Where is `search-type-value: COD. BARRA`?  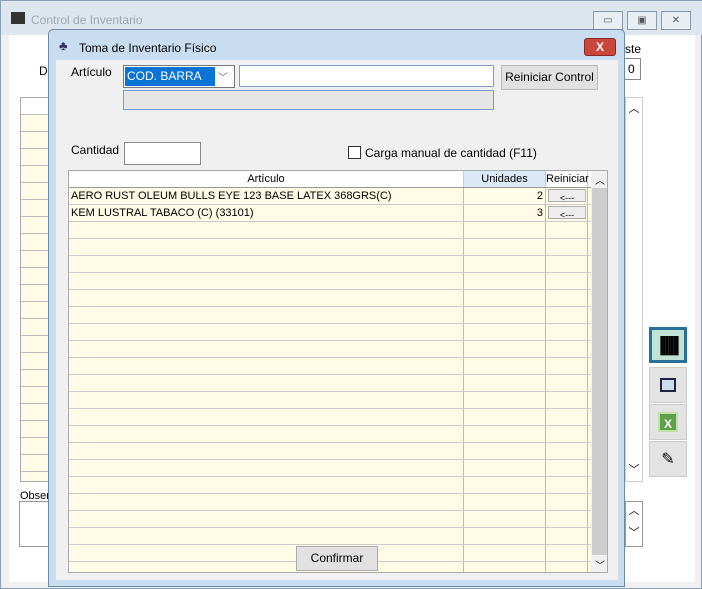 search-type-value: COD. BARRA is located at coordinates (170, 76).